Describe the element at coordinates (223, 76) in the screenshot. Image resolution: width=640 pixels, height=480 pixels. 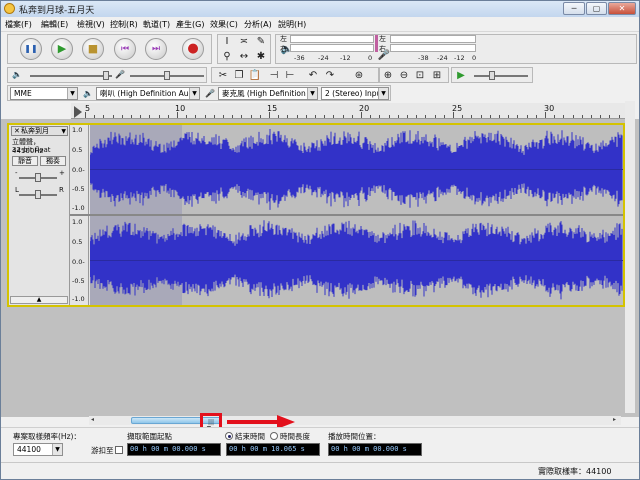
I see `cut-icon: ✂` at that location.